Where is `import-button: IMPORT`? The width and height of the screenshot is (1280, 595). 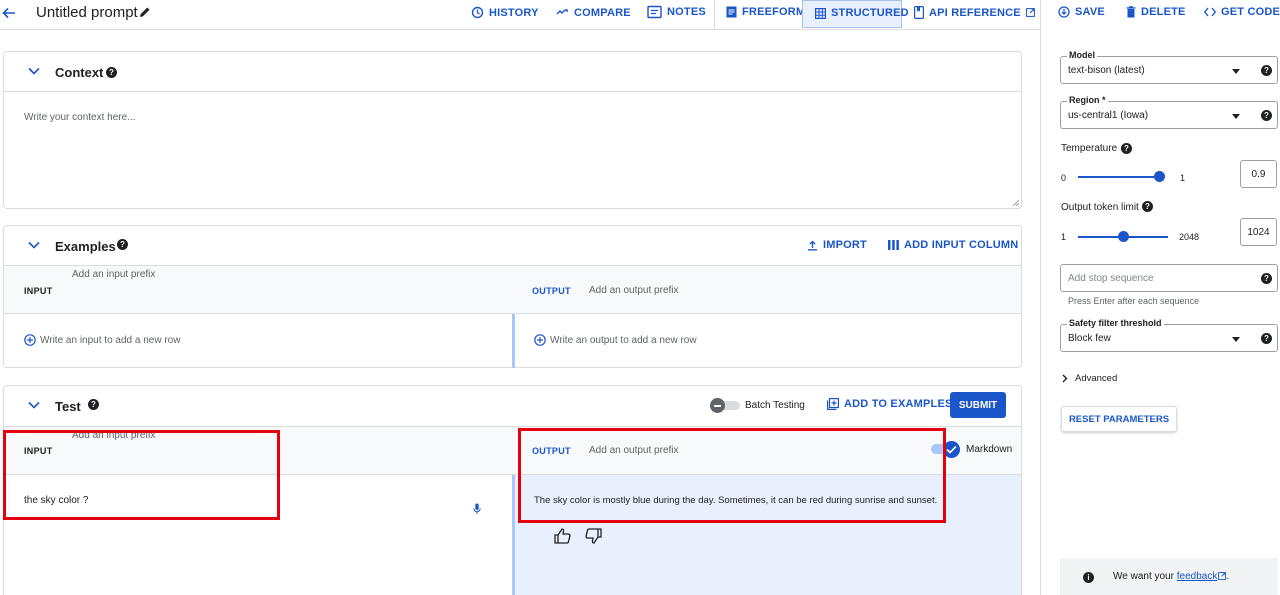
import-button: IMPORT is located at coordinates (837, 245).